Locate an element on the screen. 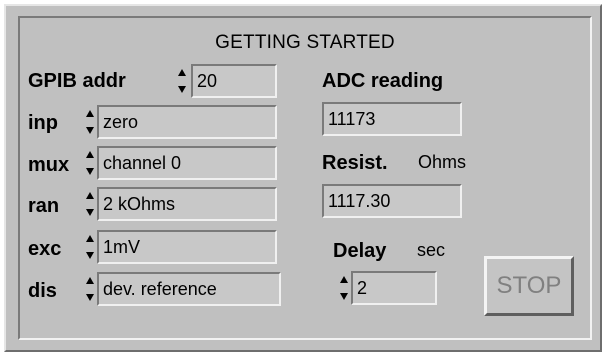  inp-field: zero is located at coordinates (187, 122).